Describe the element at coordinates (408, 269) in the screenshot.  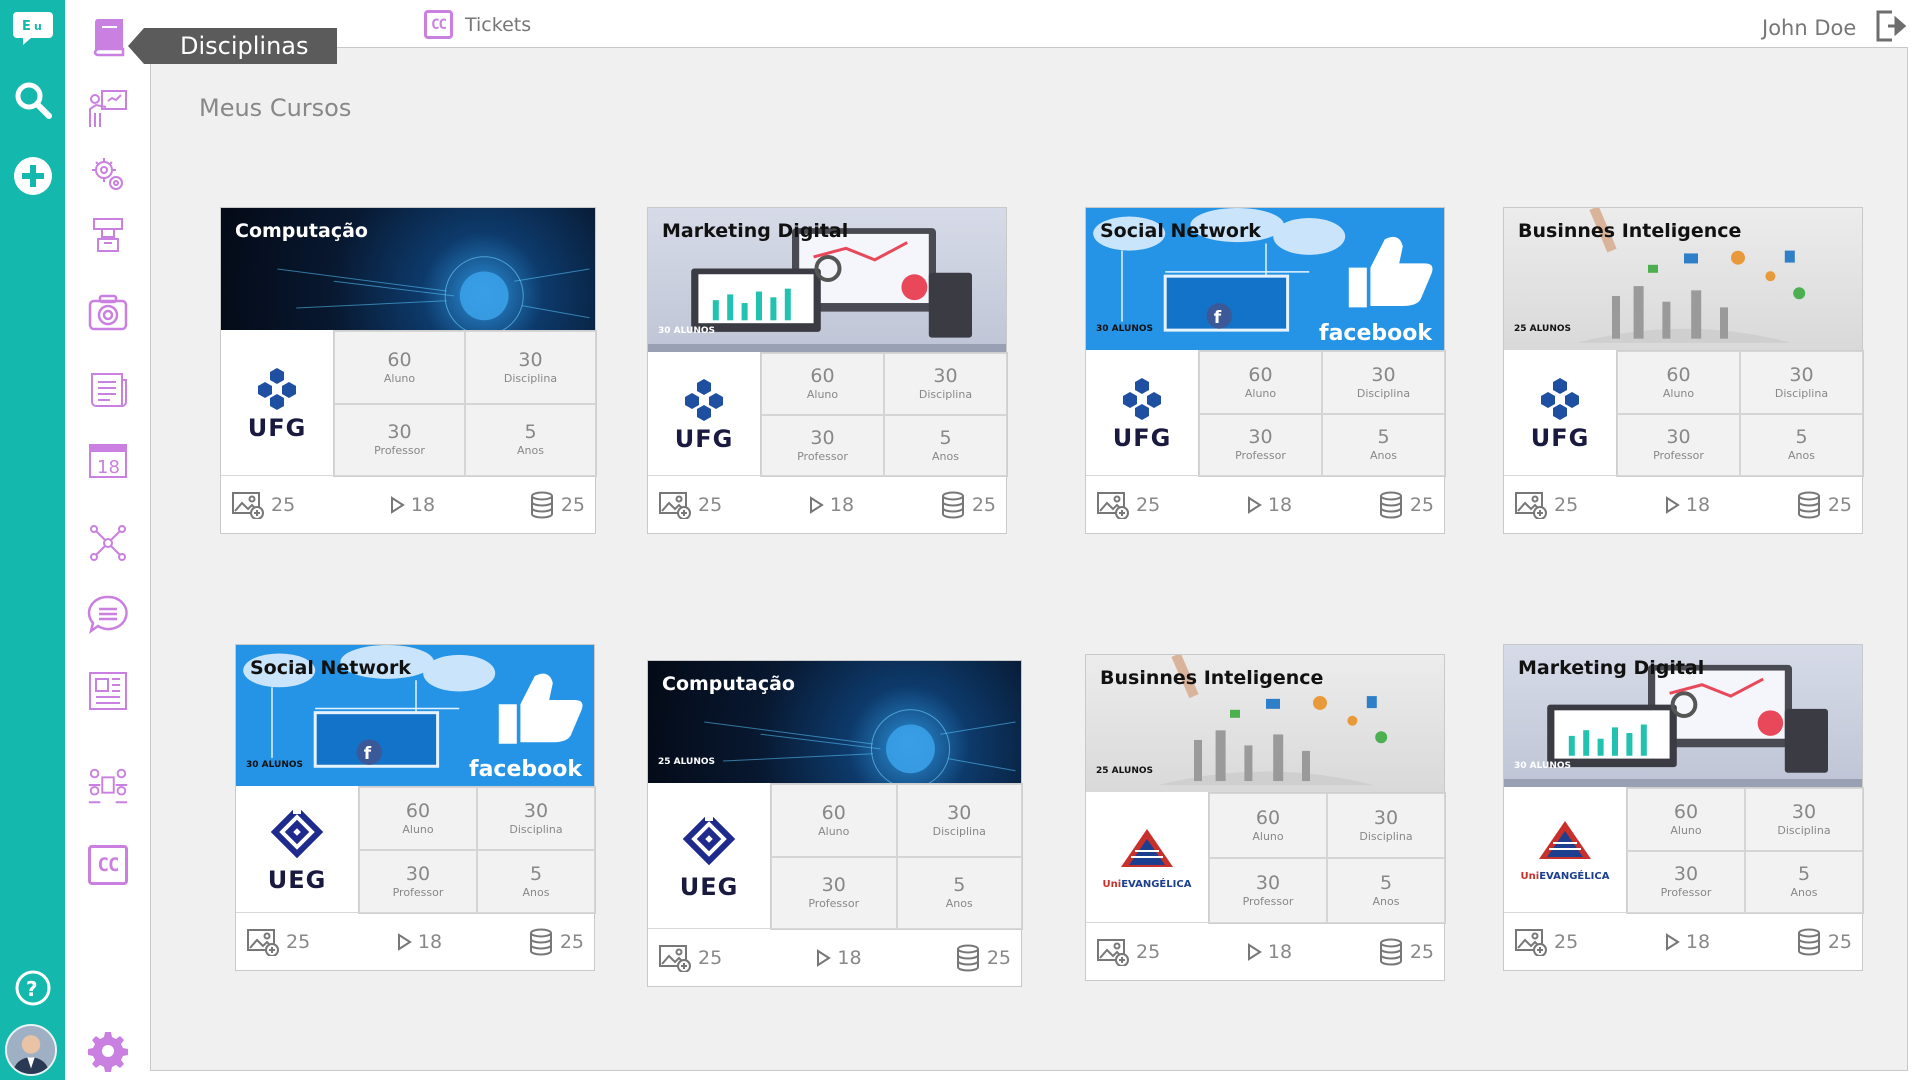
I see `course-banner: Computação` at that location.